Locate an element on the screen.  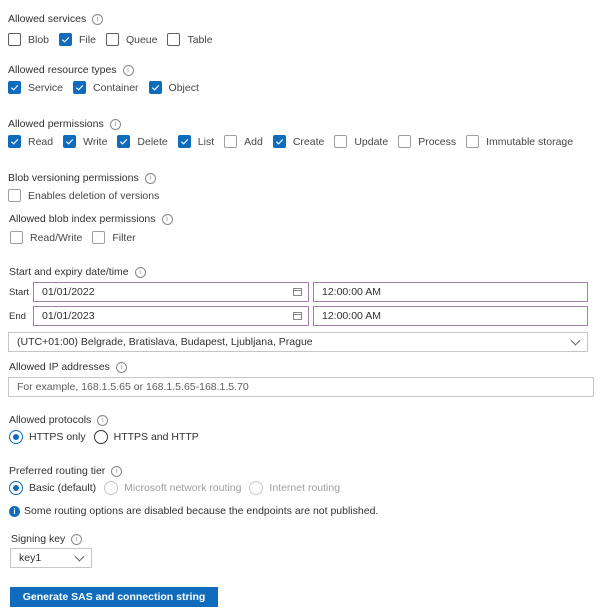
checkbox-process: Process is located at coordinates (427, 141).